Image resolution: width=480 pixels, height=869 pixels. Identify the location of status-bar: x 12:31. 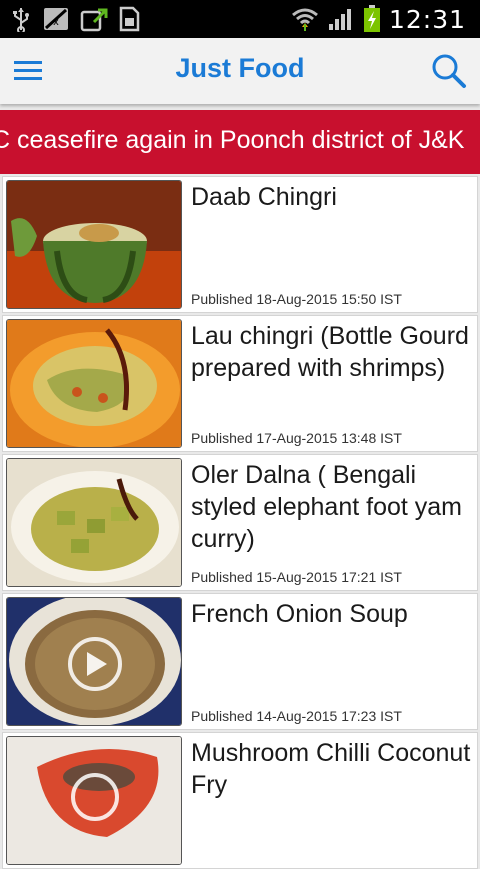
(240, 19).